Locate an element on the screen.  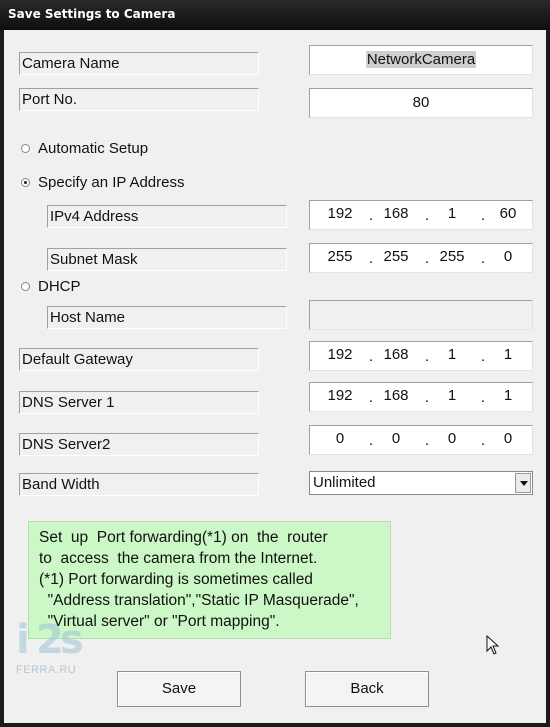
camera-name-input: NetworkCamera is located at coordinates (421, 60).